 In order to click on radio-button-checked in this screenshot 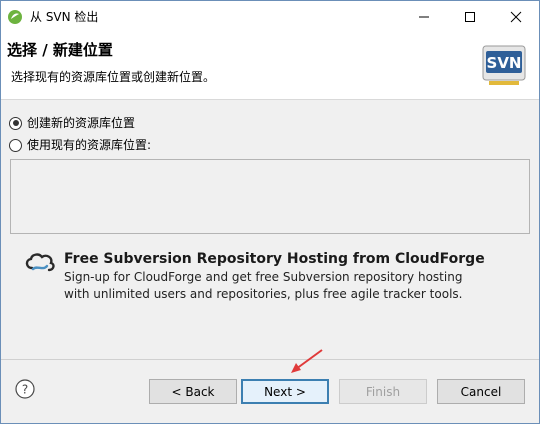, I will do `click(15, 123)`.